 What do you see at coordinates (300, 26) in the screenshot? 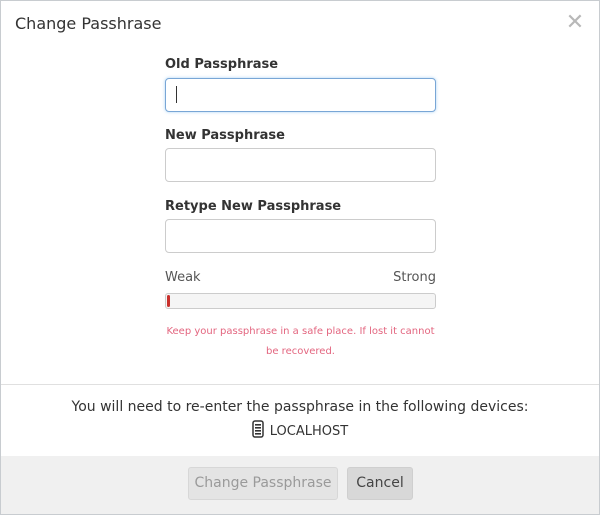
I see `dialog-header: Change Passhrase ✕` at bounding box center [300, 26].